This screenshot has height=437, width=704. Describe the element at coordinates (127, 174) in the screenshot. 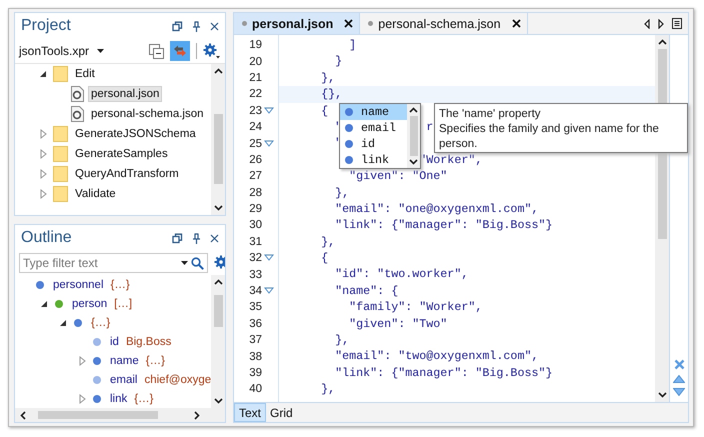

I see `tree-item: QueryAndTransform` at that location.